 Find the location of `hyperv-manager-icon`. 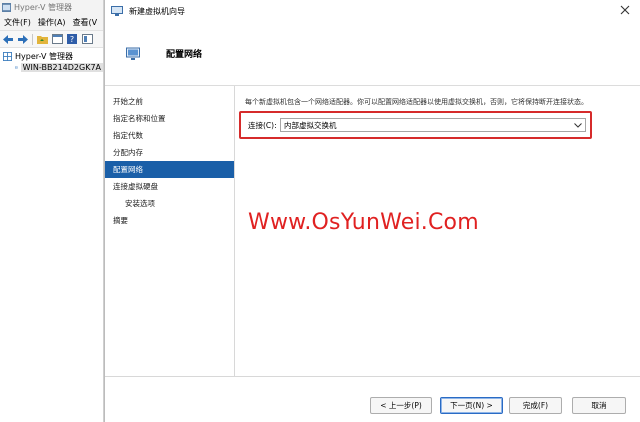

hyperv-manager-icon is located at coordinates (7, 56).